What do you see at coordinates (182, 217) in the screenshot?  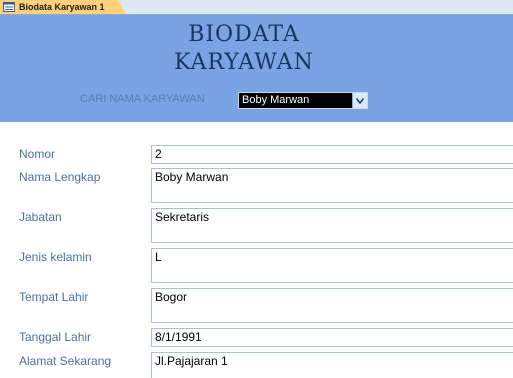 I see `jabatan-value: Sekretaris` at bounding box center [182, 217].